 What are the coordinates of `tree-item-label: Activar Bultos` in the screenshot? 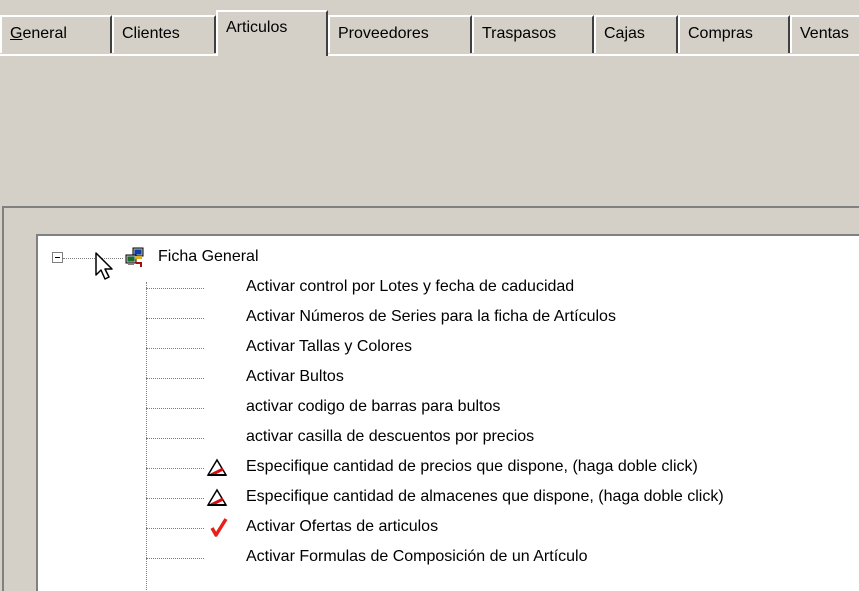 It's located at (295, 376).